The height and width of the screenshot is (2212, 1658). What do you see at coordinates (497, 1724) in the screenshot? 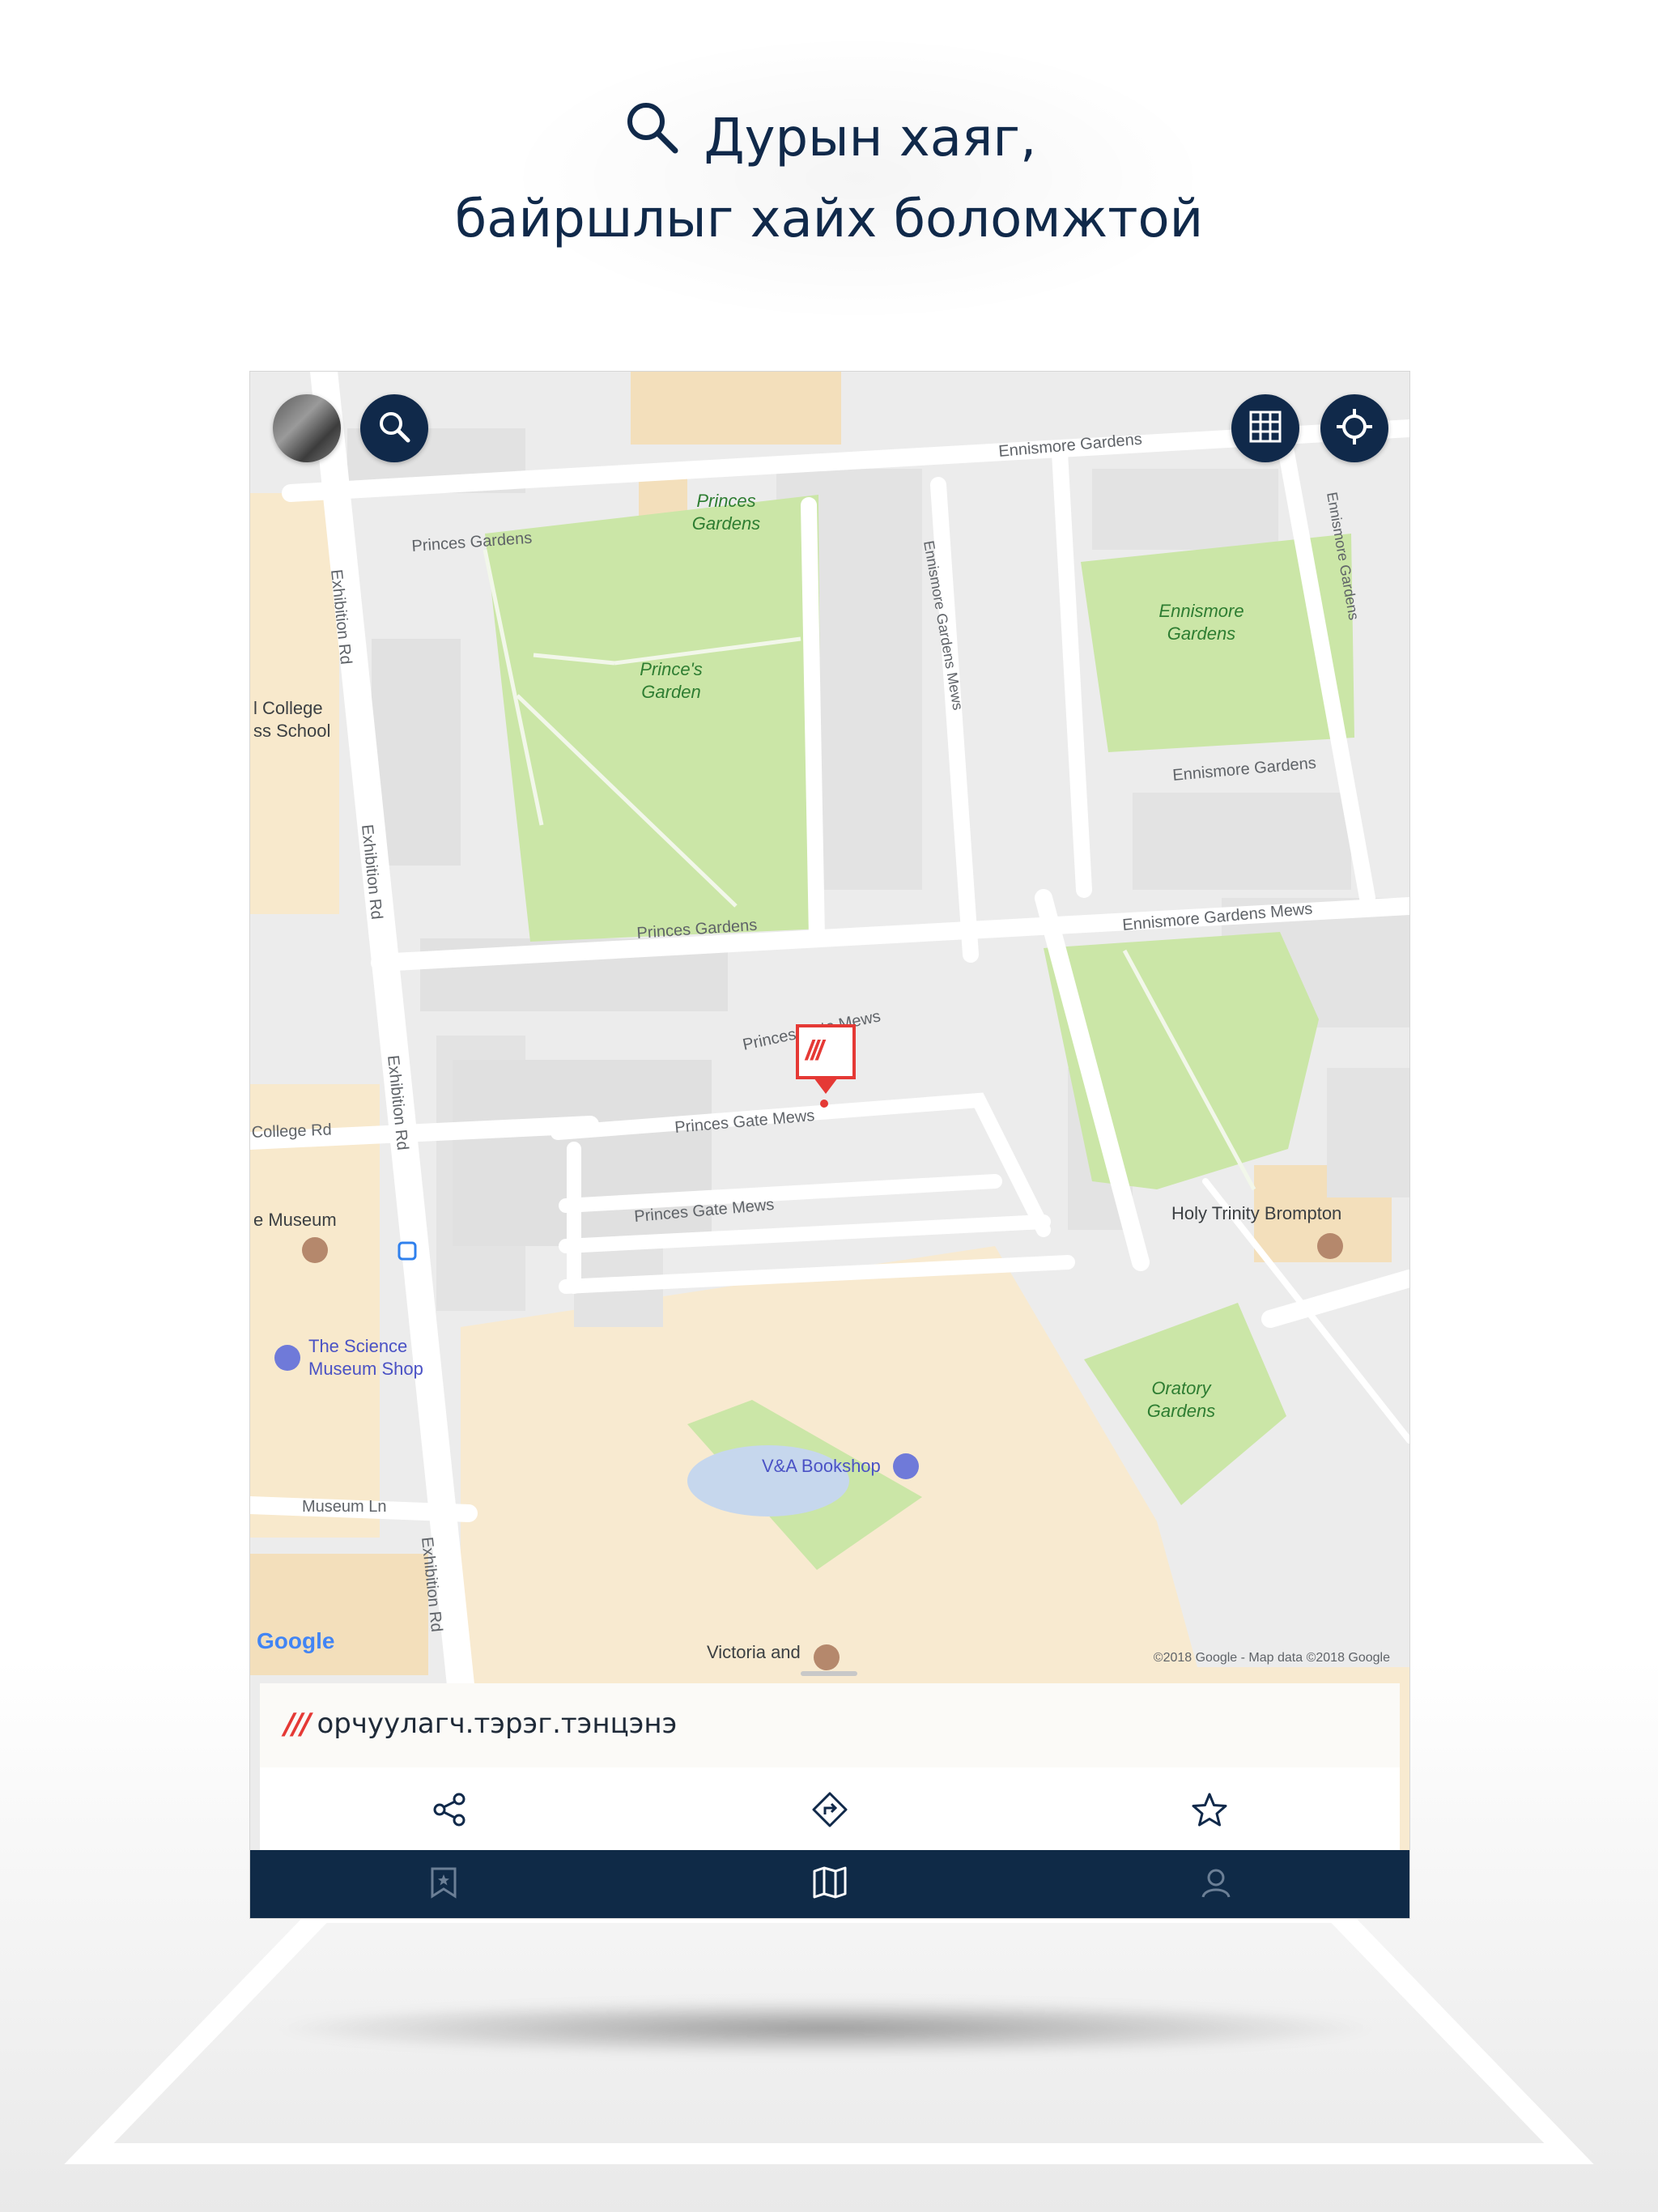
I see `three-word-address: орчуулагч.тэрэг.тэнцэнэ` at bounding box center [497, 1724].